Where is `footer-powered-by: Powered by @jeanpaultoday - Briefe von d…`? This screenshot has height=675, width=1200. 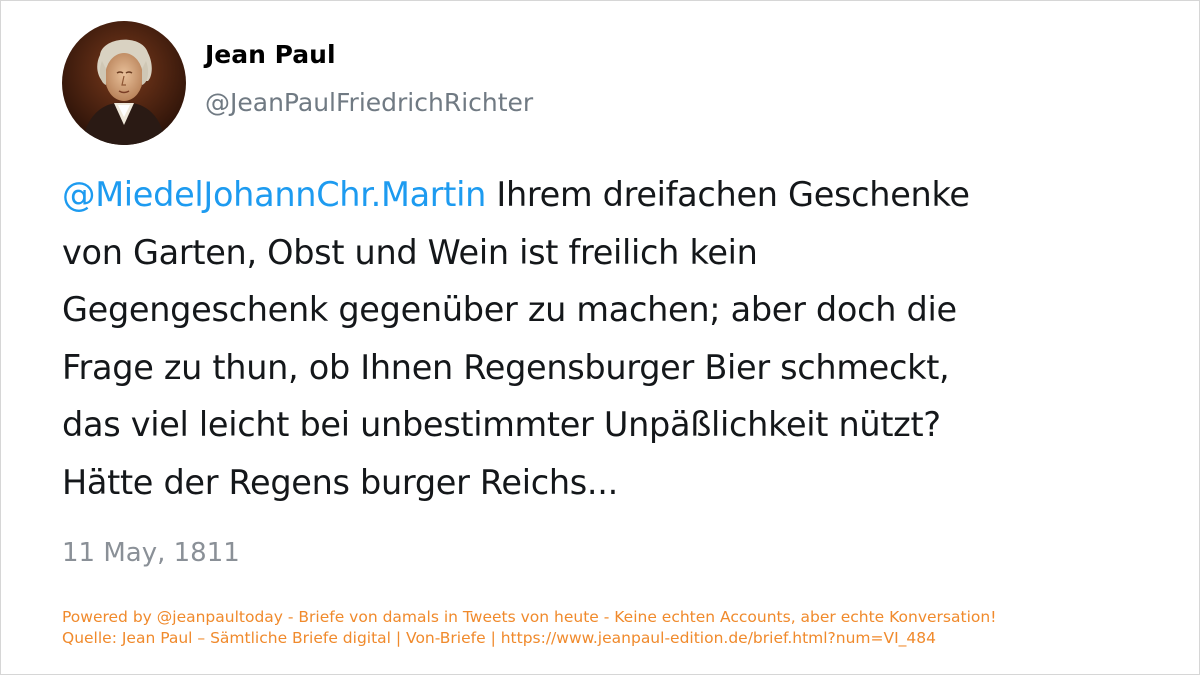
footer-powered-by: Powered by @jeanpaultoday - Briefe von d… is located at coordinates (529, 617).